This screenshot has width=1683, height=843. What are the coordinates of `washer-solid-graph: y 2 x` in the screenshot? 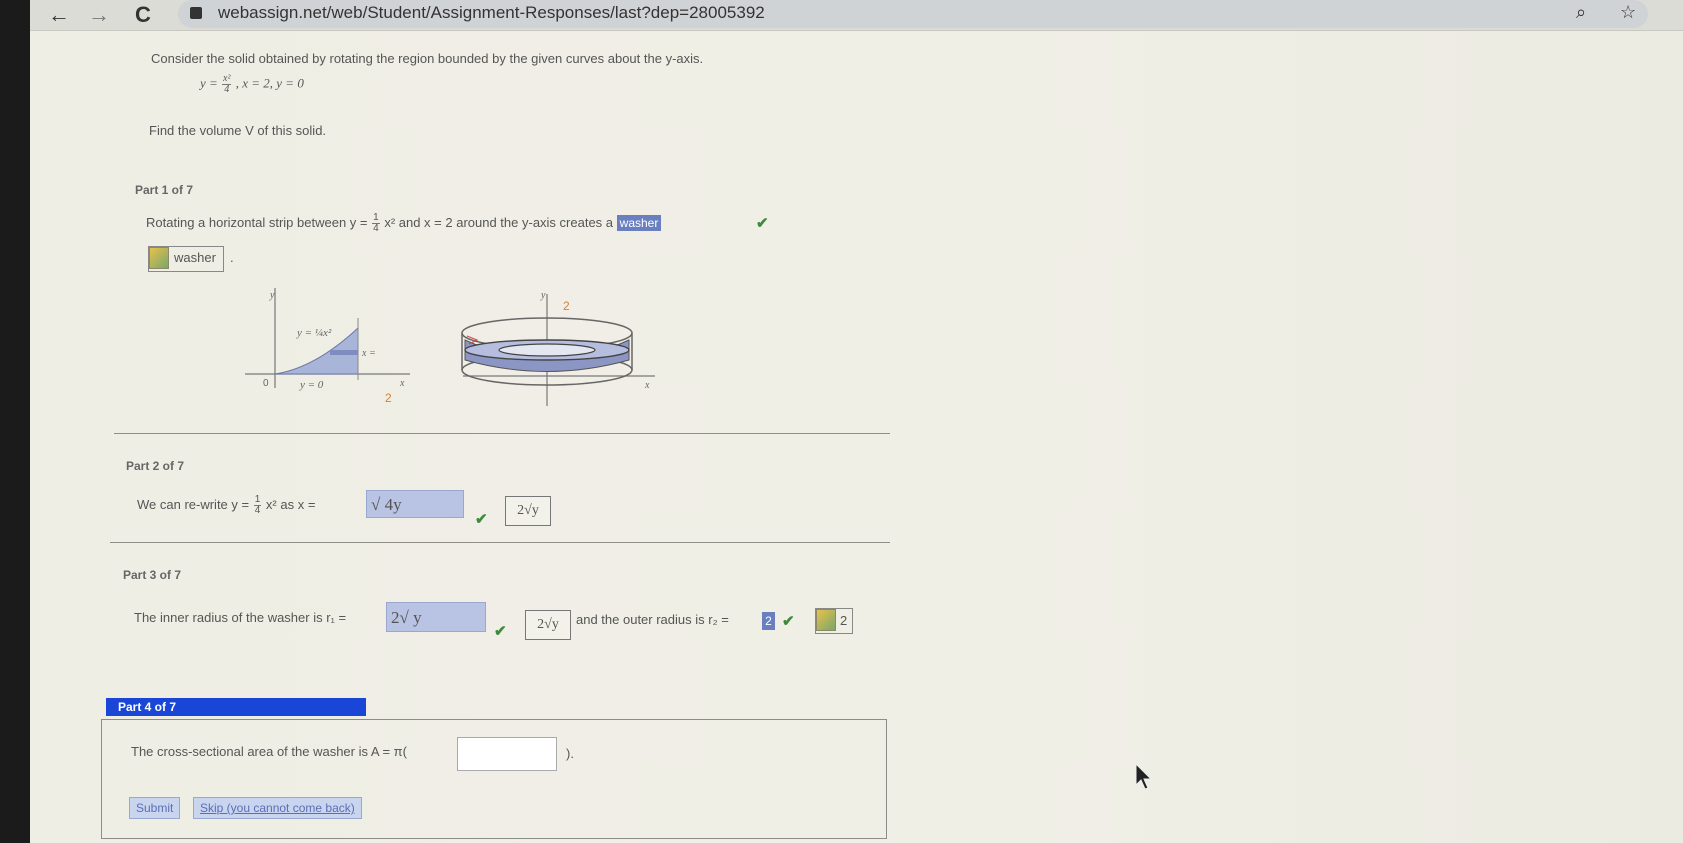 It's located at (558, 348).